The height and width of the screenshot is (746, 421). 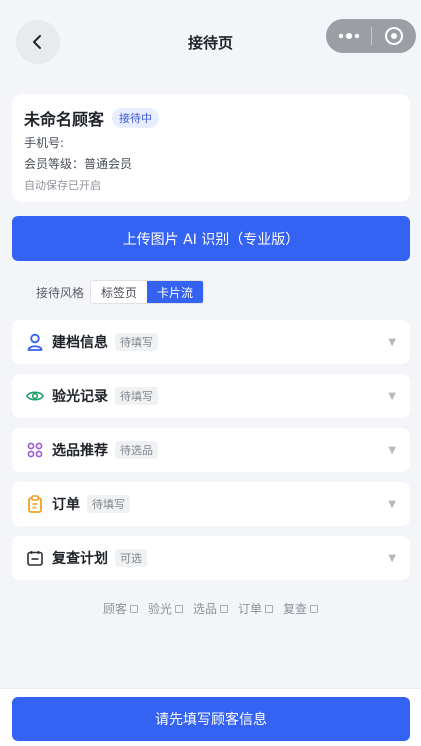 What do you see at coordinates (44, 143) in the screenshot?
I see `phone-label: 手机号:` at bounding box center [44, 143].